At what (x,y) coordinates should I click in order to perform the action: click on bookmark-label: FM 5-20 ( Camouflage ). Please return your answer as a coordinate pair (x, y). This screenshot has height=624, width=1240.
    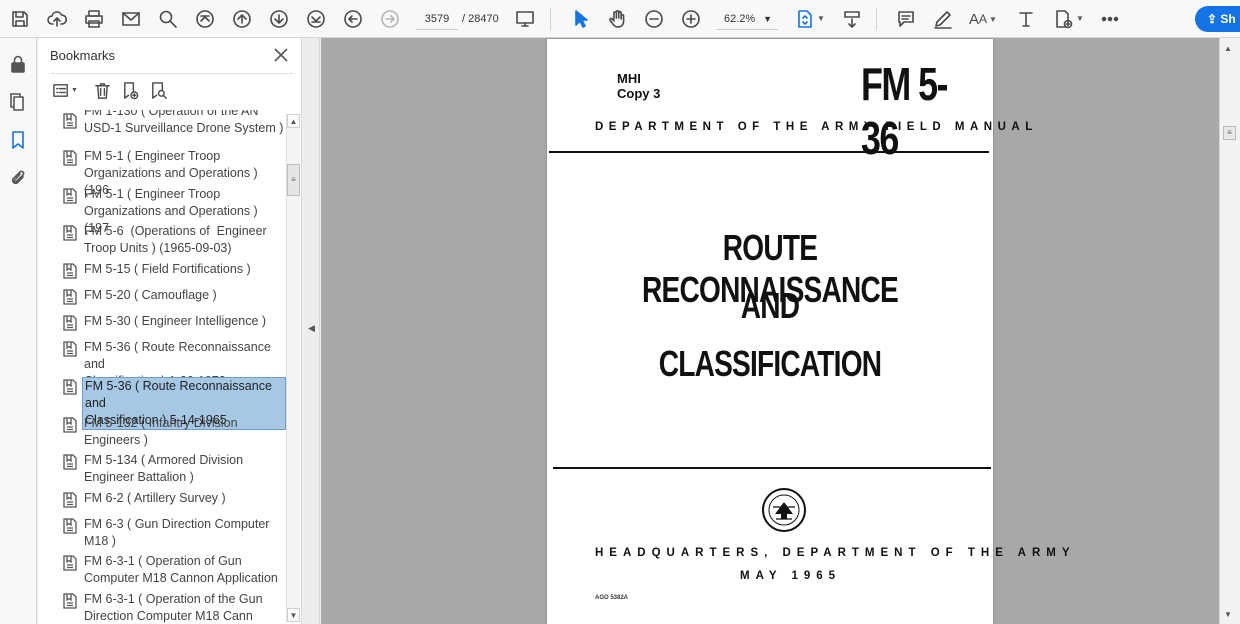
    Looking at the image, I should click on (150, 295).